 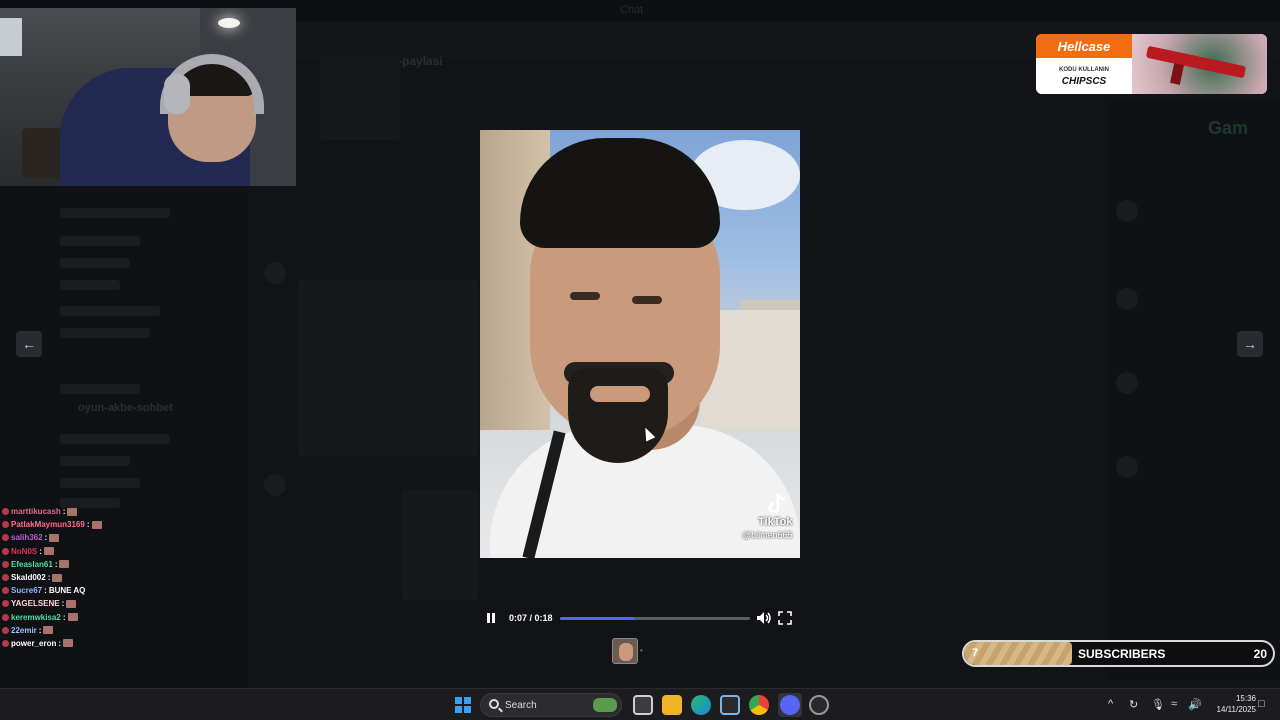 I want to click on ad-rifle-image, so click(x=1199, y=64).